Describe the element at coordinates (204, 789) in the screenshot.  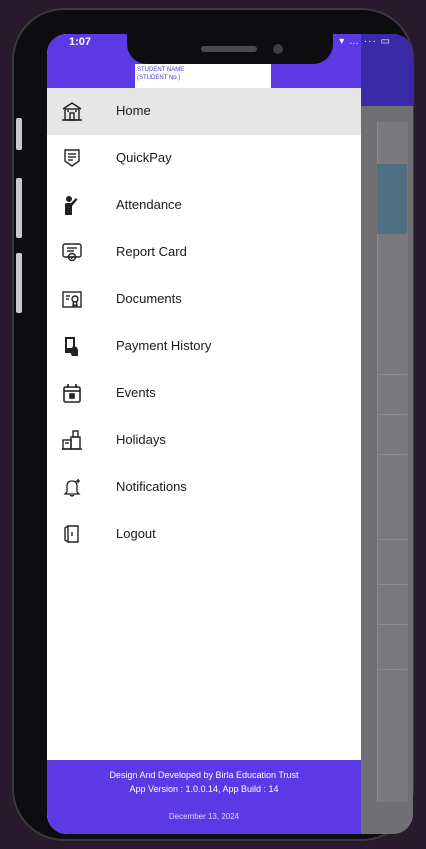
I see `app-version: App Version : 1.0.0.14, App Build : 14` at that location.